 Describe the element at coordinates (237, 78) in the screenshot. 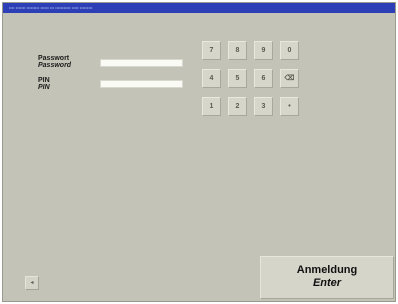

I see `key-5: 5` at that location.